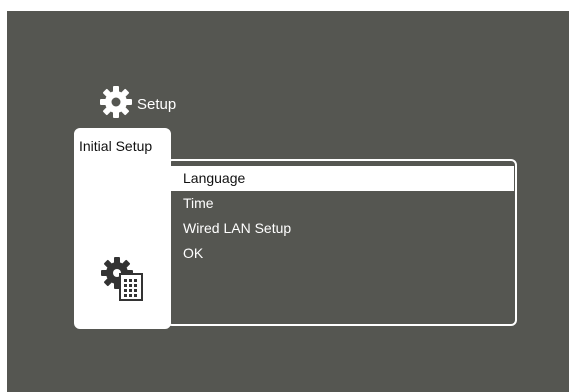 The height and width of the screenshot is (392, 576). What do you see at coordinates (157, 104) in the screenshot?
I see `page-title: Setup` at bounding box center [157, 104].